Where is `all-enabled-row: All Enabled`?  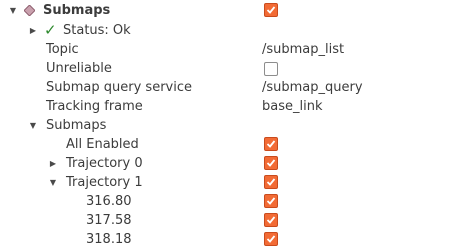
all-enabled-row: All Enabled is located at coordinates (232, 144).